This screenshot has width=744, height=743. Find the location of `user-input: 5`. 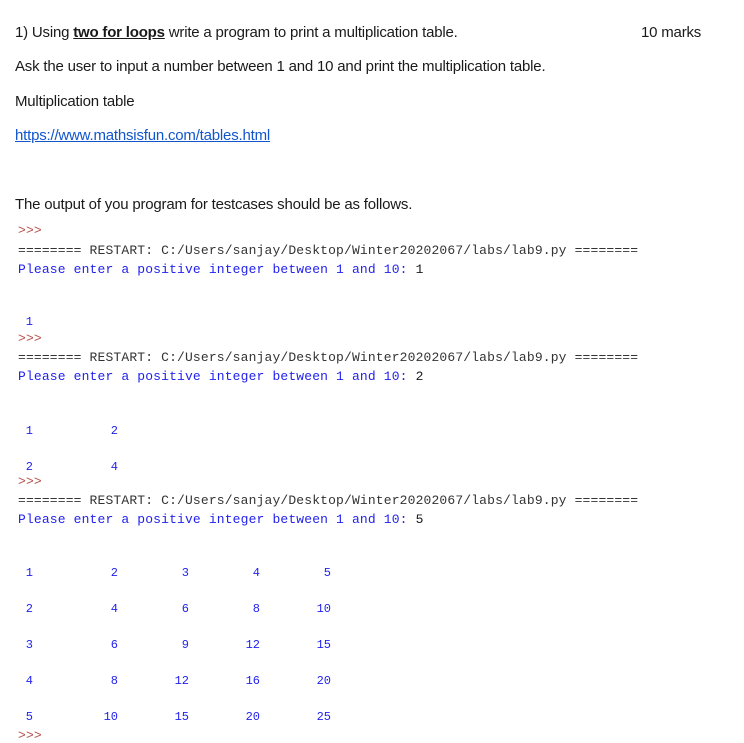

user-input: 5 is located at coordinates (419, 519).